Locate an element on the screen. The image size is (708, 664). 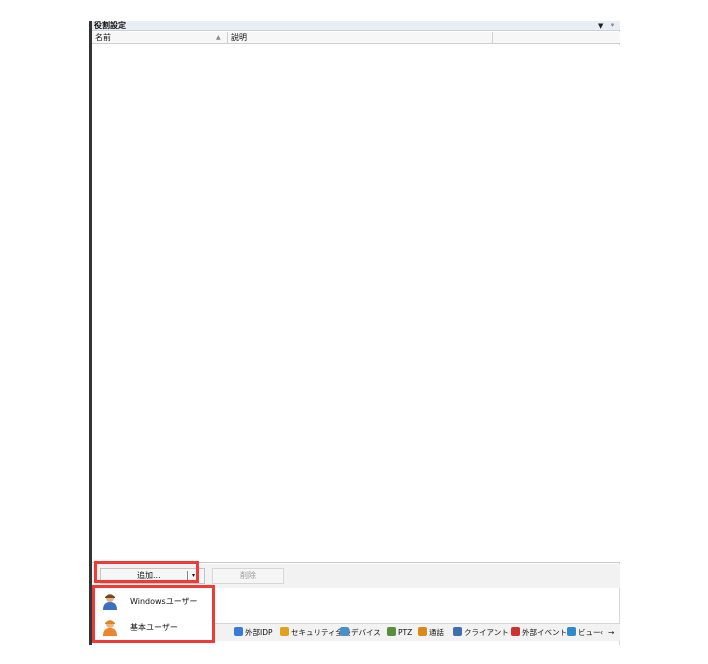
column-header-name: 名前 ▲ is located at coordinates (160, 38).